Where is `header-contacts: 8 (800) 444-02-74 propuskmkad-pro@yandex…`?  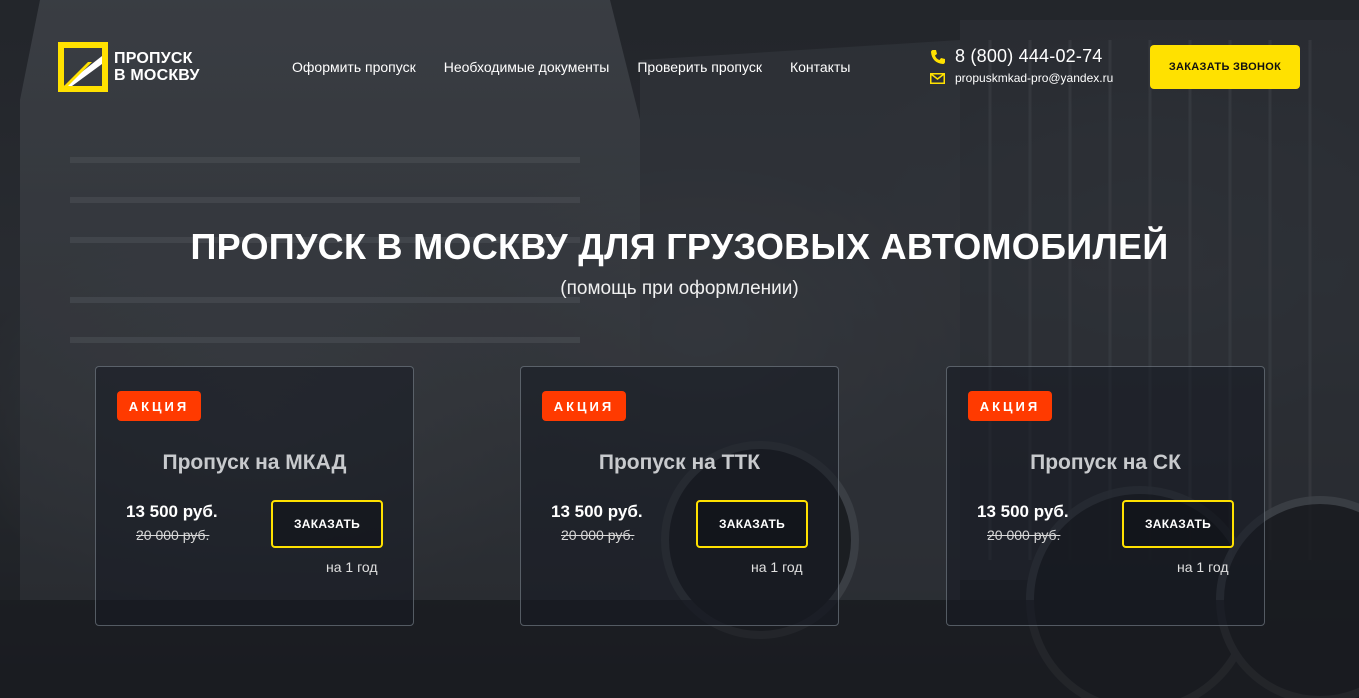 header-contacts: 8 (800) 444-02-74 propuskmkad-pro@yandex… is located at coordinates (1021, 65).